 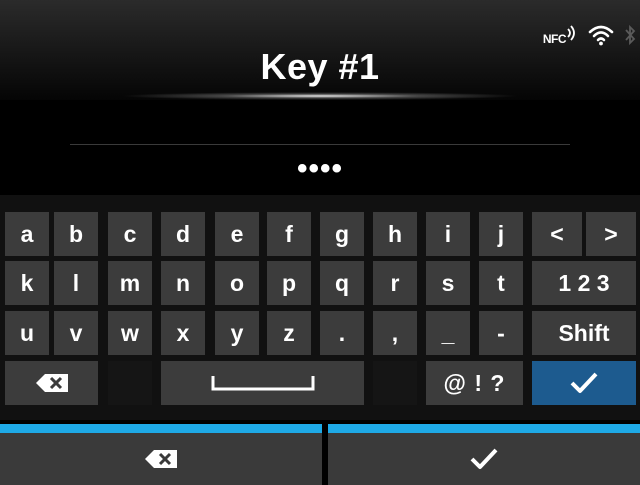 What do you see at coordinates (395, 333) in the screenshot?
I see `key-comma: ,` at bounding box center [395, 333].